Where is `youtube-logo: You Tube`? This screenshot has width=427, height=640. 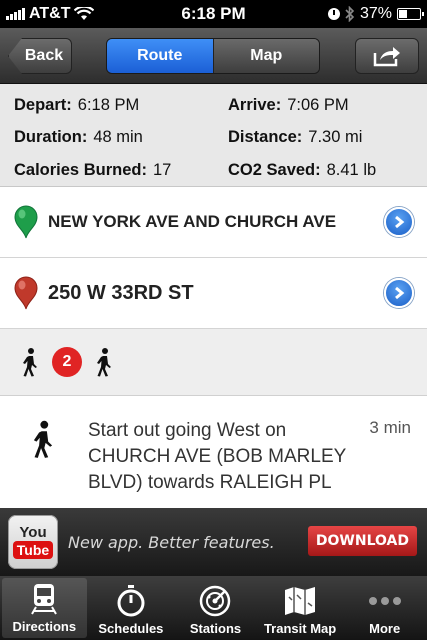 youtube-logo: You Tube is located at coordinates (33, 542).